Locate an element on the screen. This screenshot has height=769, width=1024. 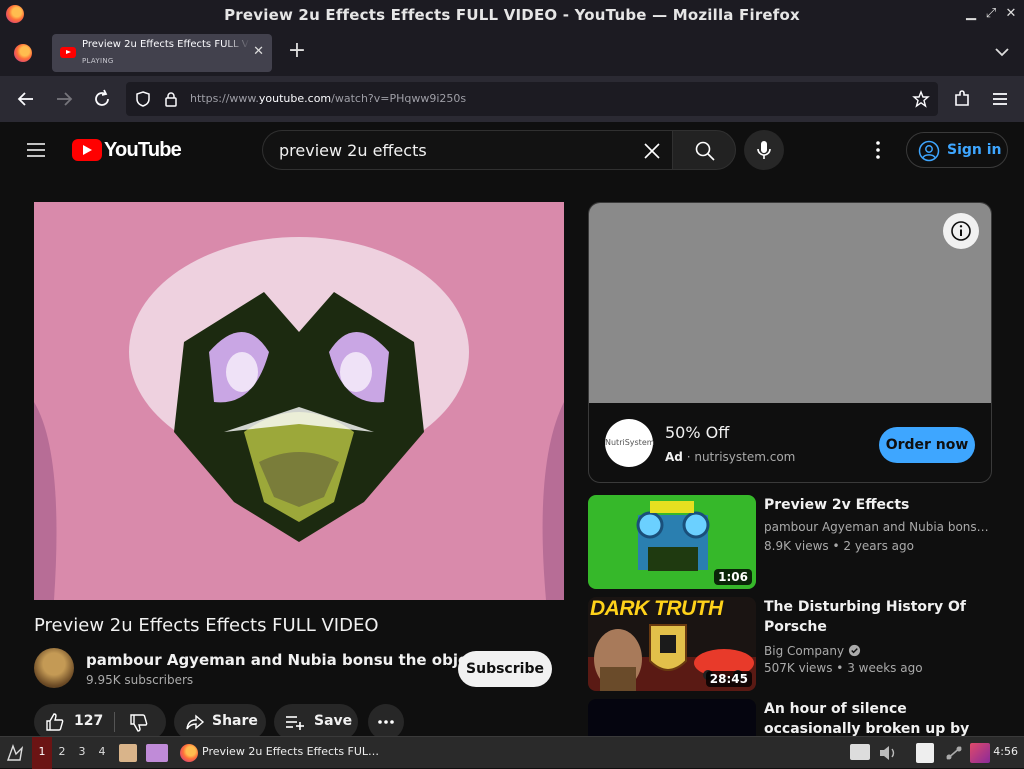
dislike-thumbs-down-icon is located at coordinates (139, 723).